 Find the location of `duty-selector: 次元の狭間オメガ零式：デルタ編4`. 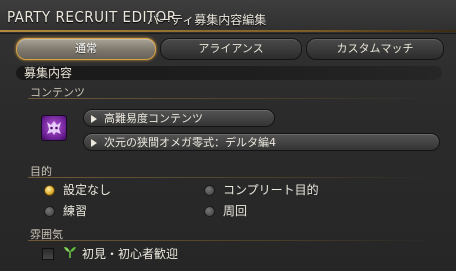

duty-selector: 次元の狭間オメガ零式：デルタ編4 is located at coordinates (261, 142).